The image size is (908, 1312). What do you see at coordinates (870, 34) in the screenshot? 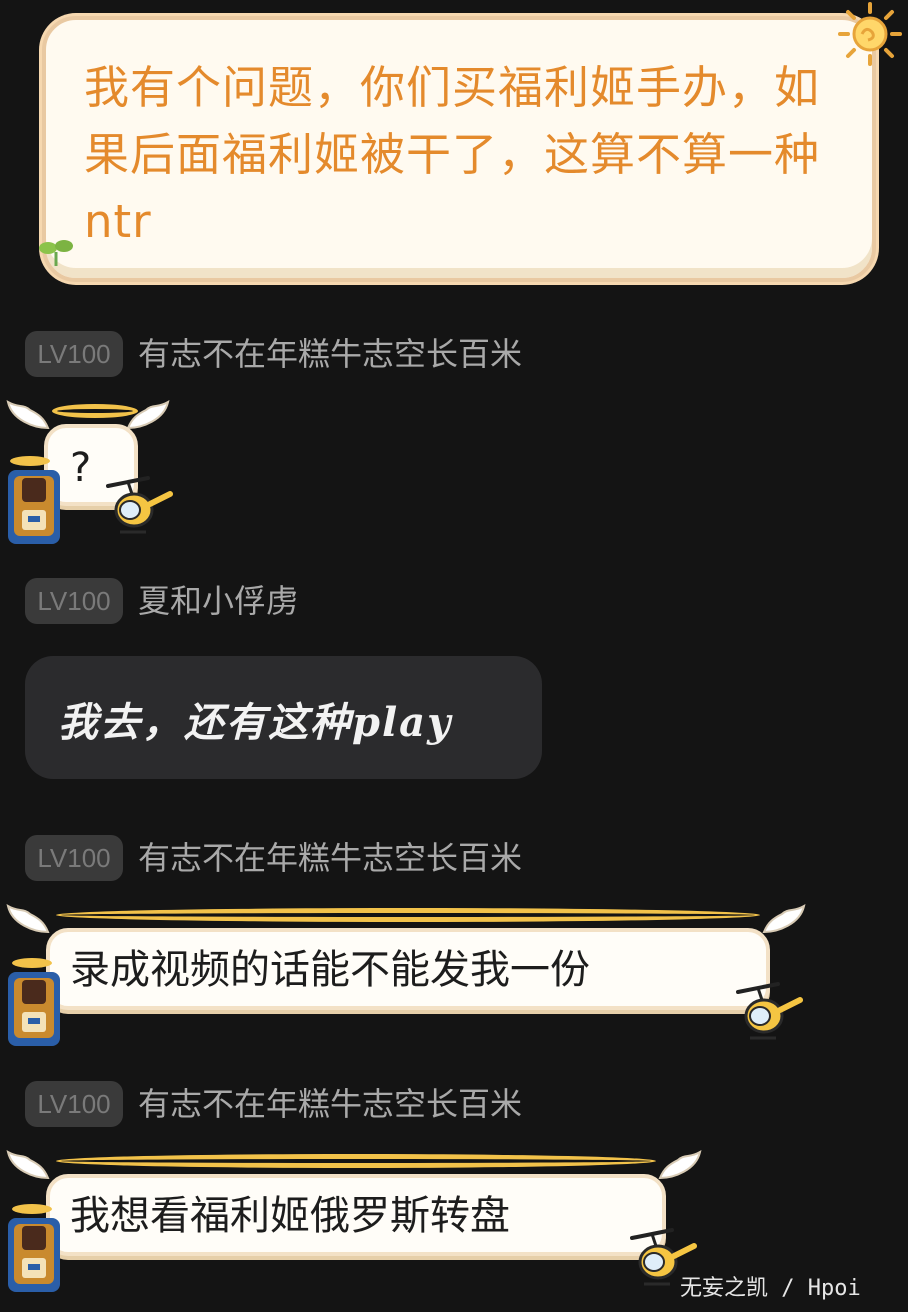
I see `sun-icon` at bounding box center [870, 34].